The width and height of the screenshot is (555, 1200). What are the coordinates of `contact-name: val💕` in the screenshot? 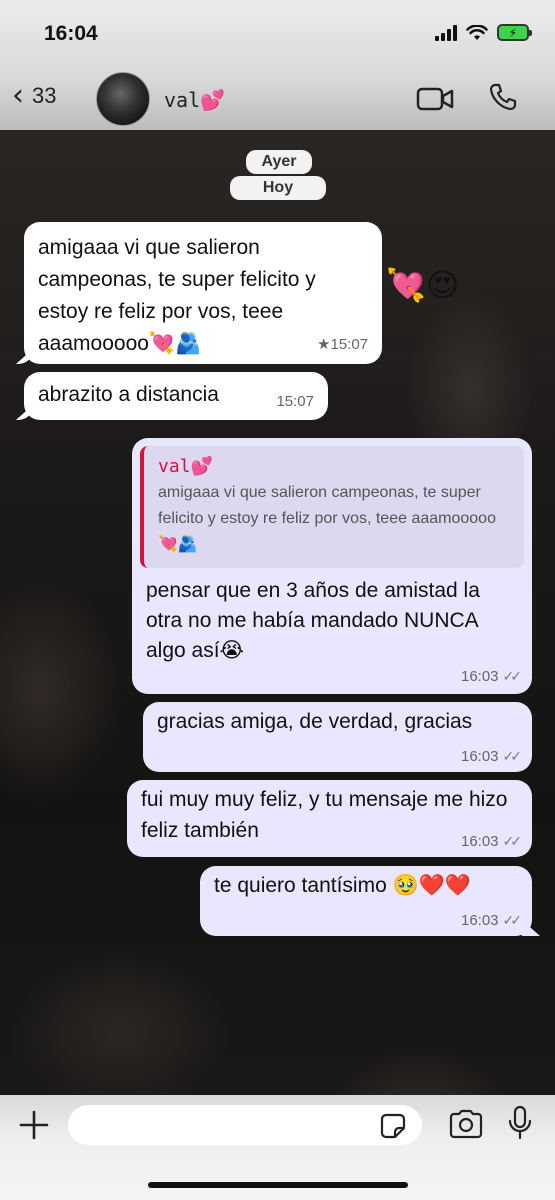 It's located at (194, 100).